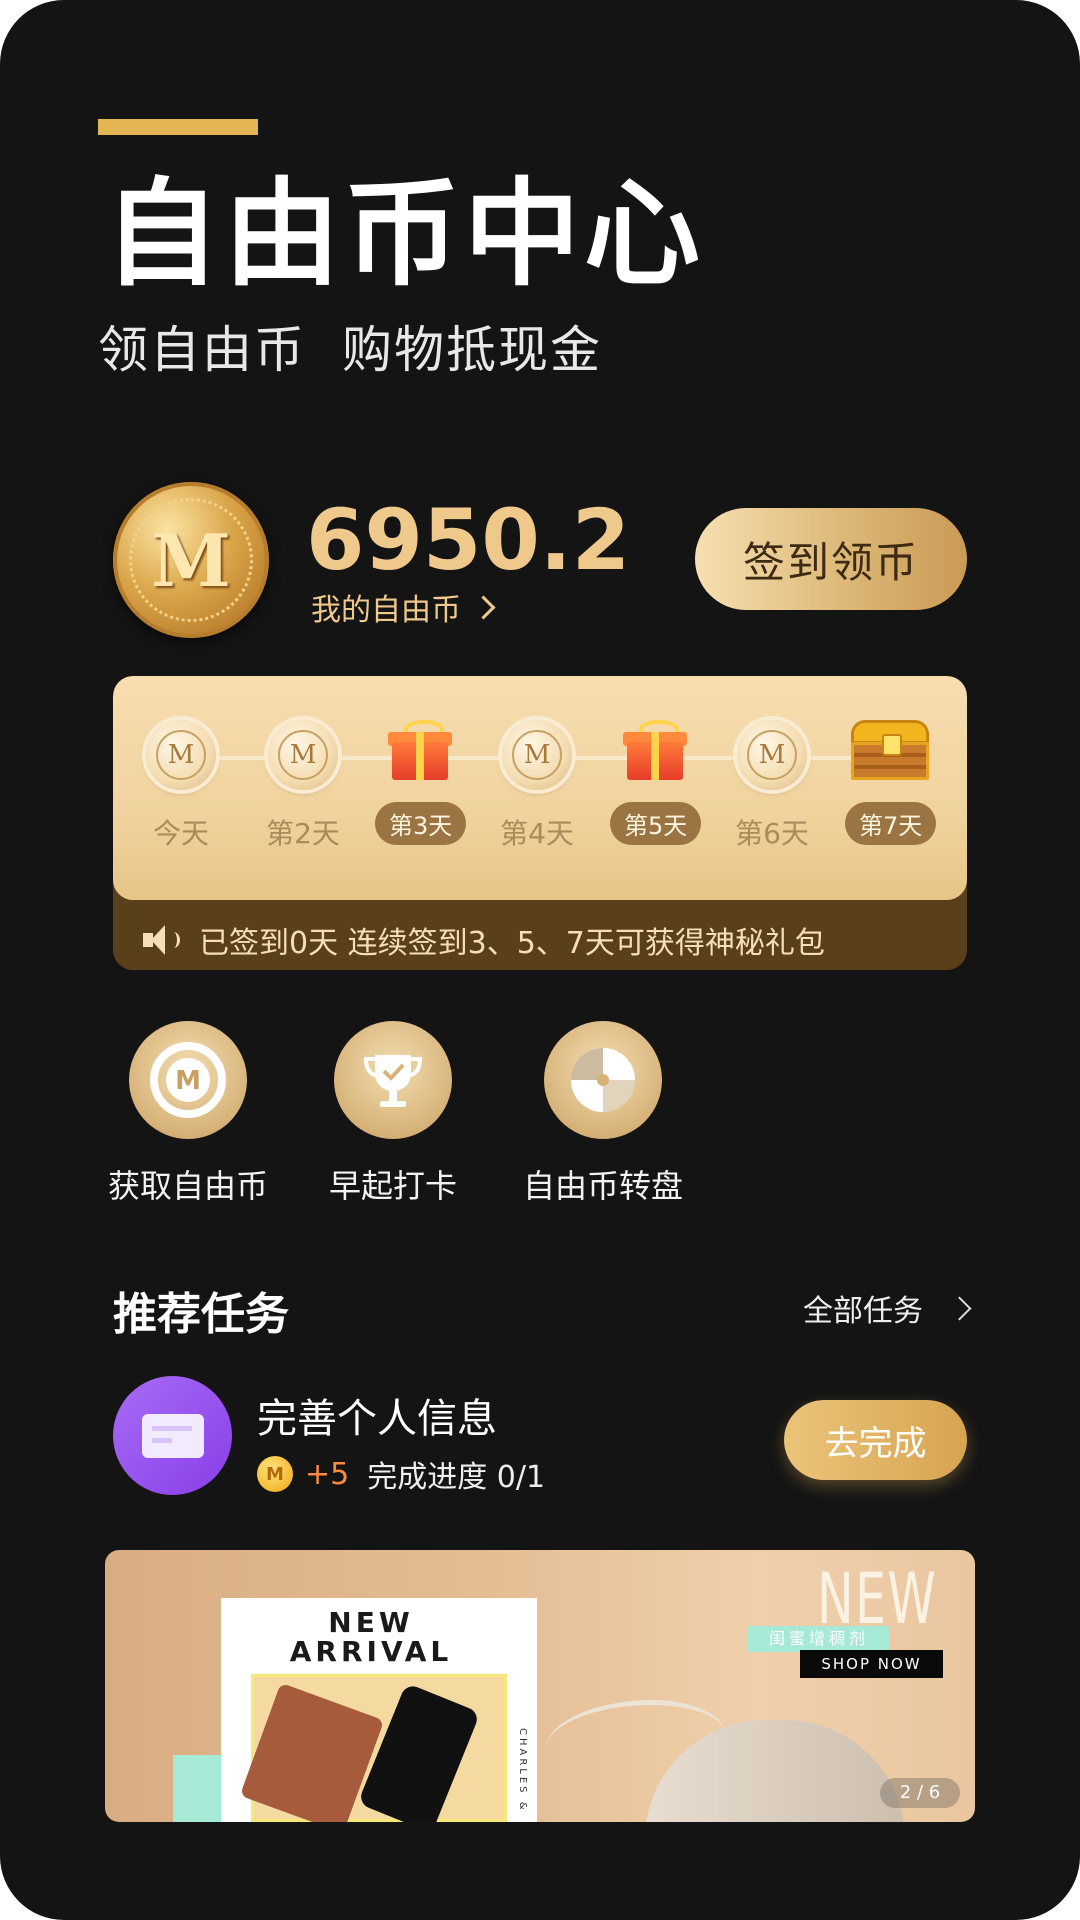  I want to click on checkin-day-7: 第7天, so click(891, 782).